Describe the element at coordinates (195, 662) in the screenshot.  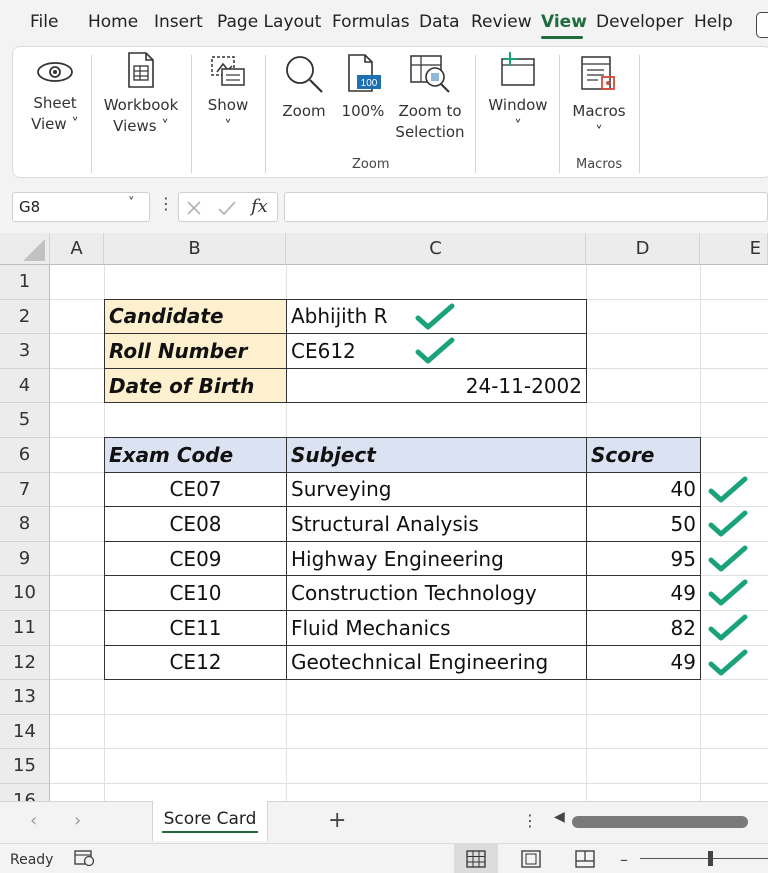
I see `exam-code-cell: CE12` at that location.